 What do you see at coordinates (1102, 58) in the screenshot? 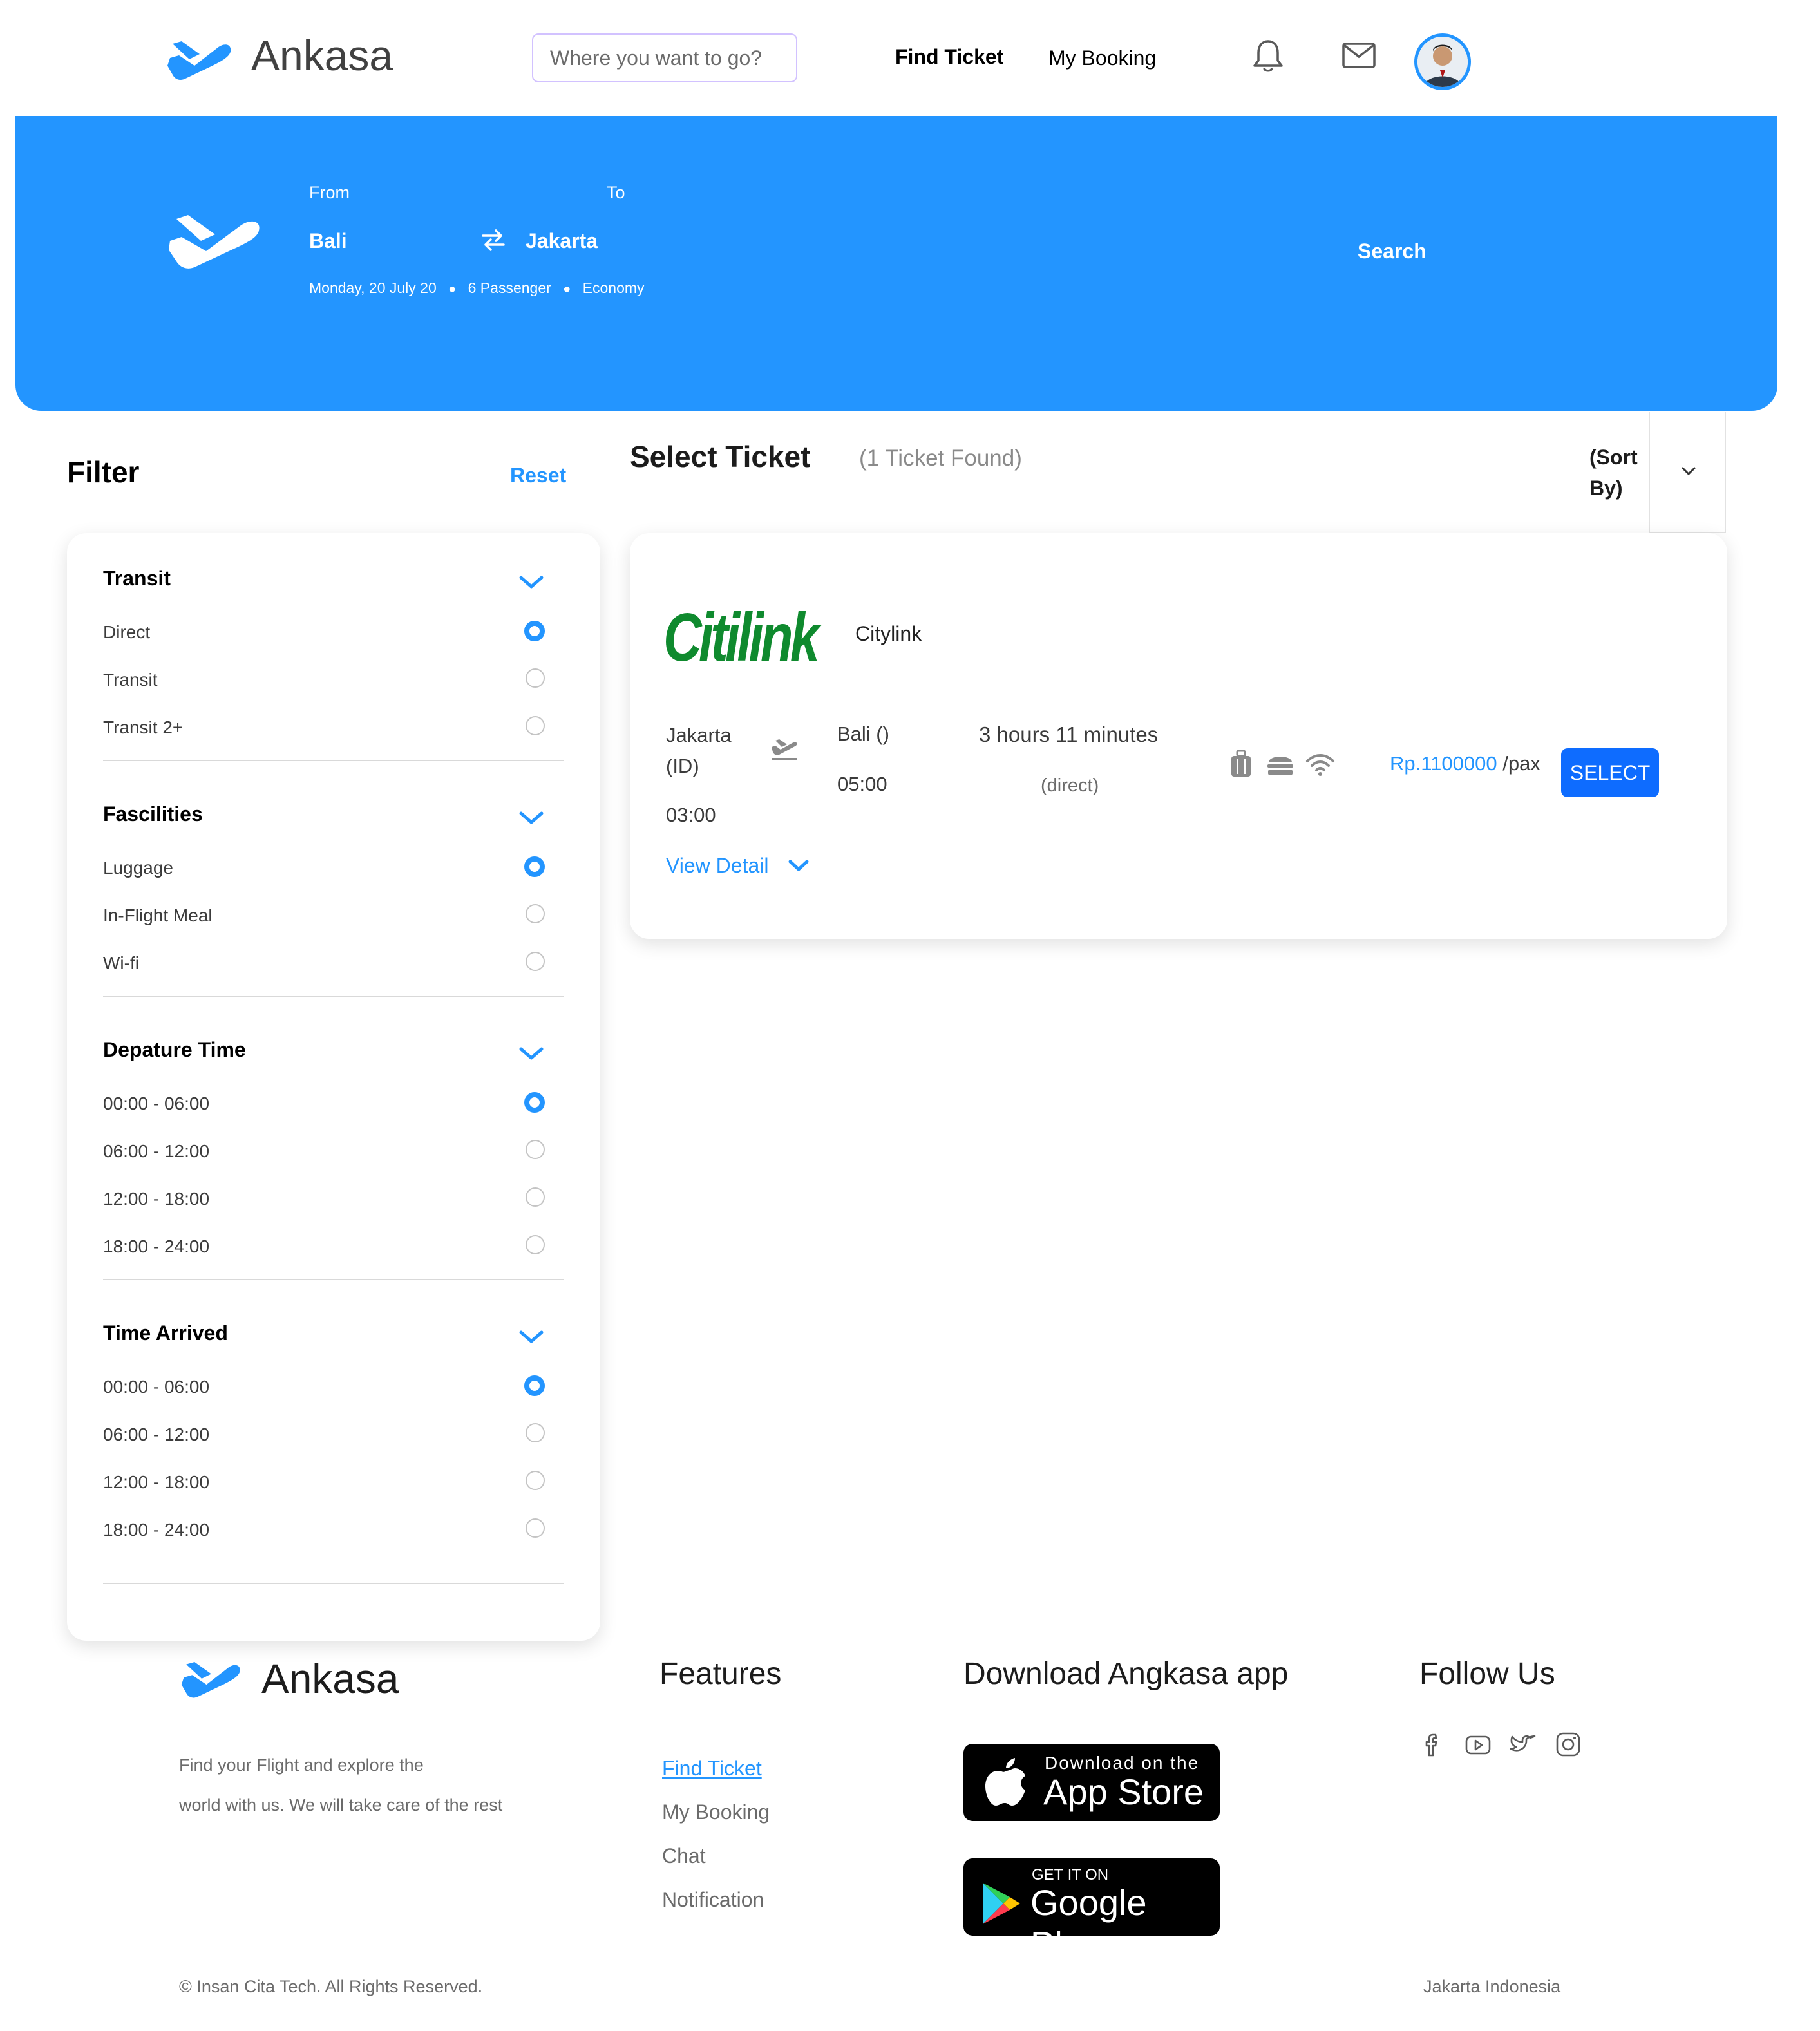
I see `nav-my-booking: My Booking` at bounding box center [1102, 58].